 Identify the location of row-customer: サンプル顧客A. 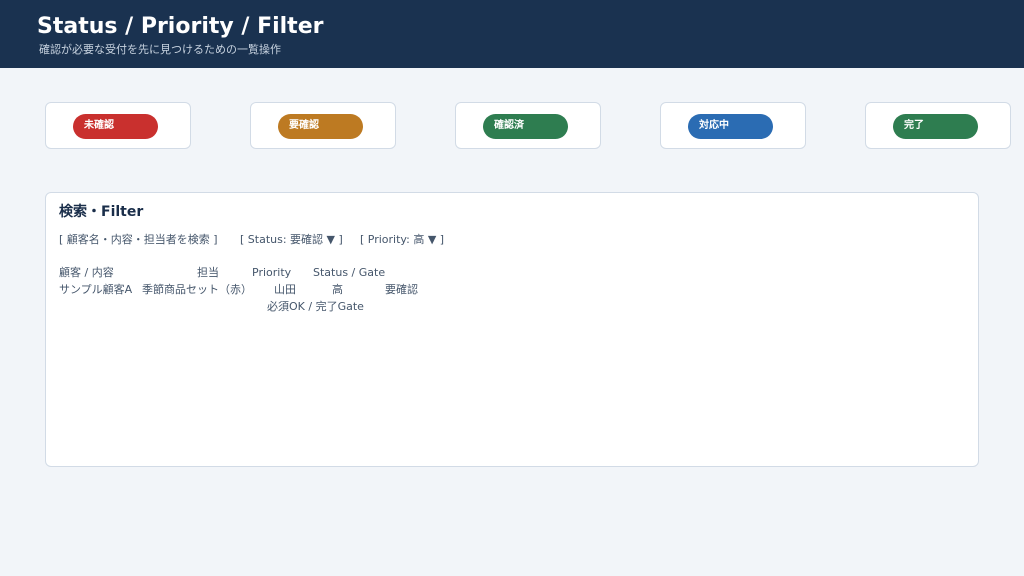
(96, 289).